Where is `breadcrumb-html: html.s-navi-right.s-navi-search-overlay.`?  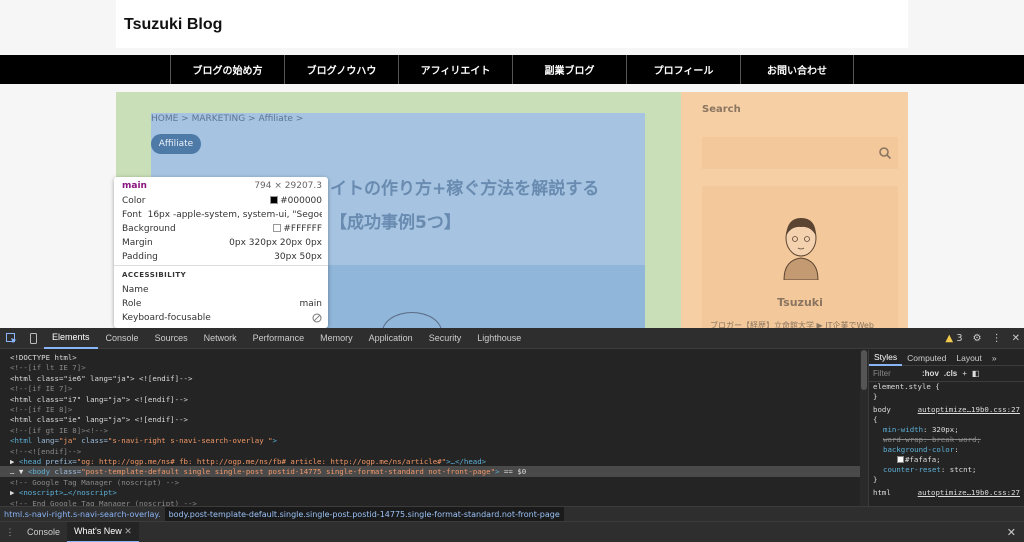
breadcrumb-html: html.s-navi-right.s-navi-search-overlay. is located at coordinates (82, 514).